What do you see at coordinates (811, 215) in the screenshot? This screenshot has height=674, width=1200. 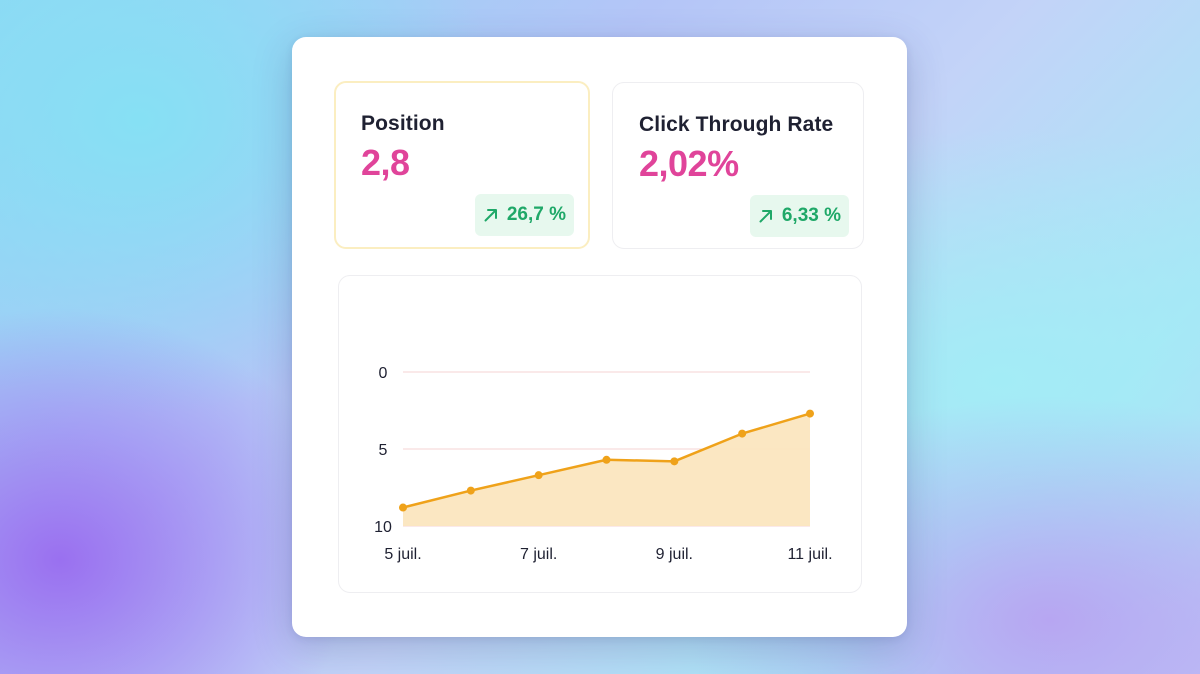 I see `delta-value: 6,33 %` at bounding box center [811, 215].